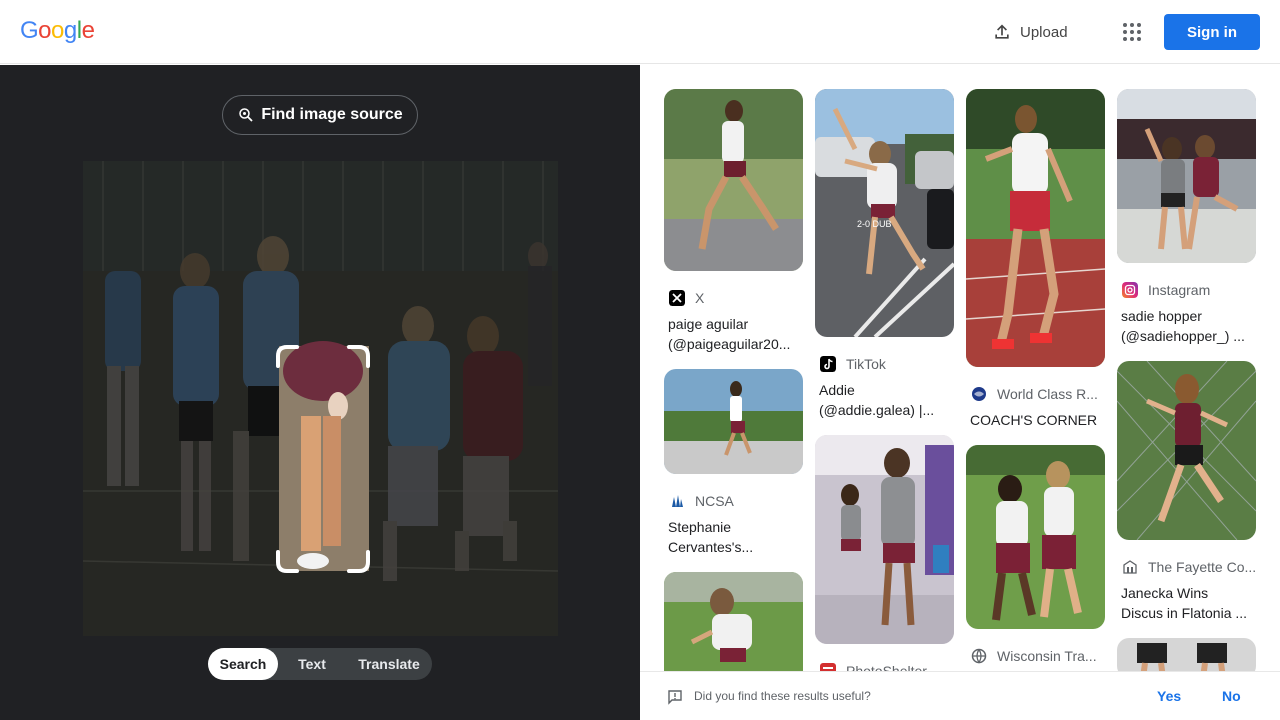  Describe the element at coordinates (246, 115) in the screenshot. I see `lens-search-icon` at that location.